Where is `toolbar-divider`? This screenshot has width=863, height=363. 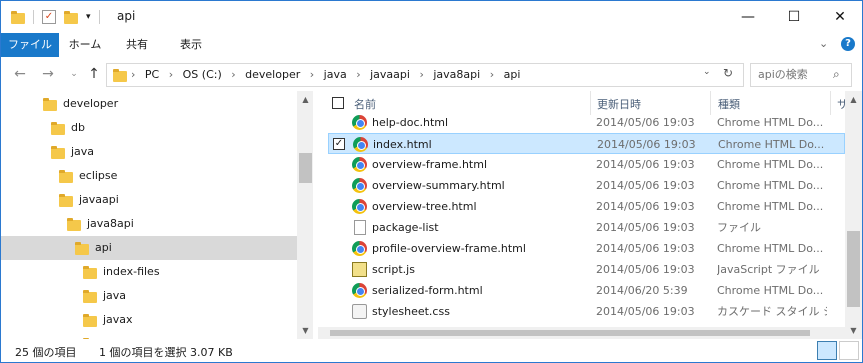 toolbar-divider is located at coordinates (99, 17).